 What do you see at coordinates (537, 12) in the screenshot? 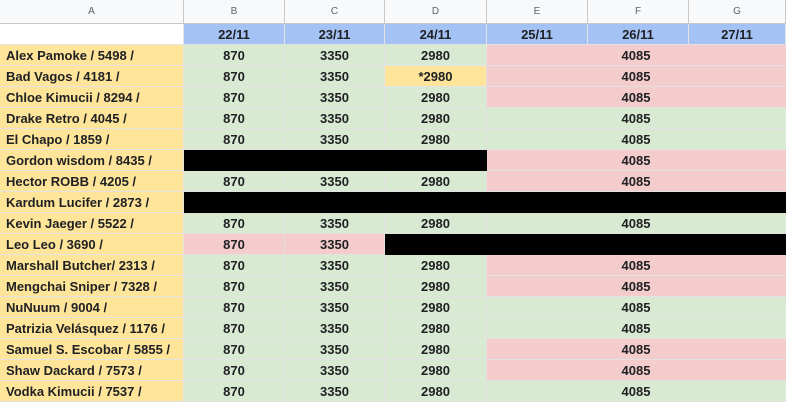
I see `column-header-e: E` at bounding box center [537, 12].